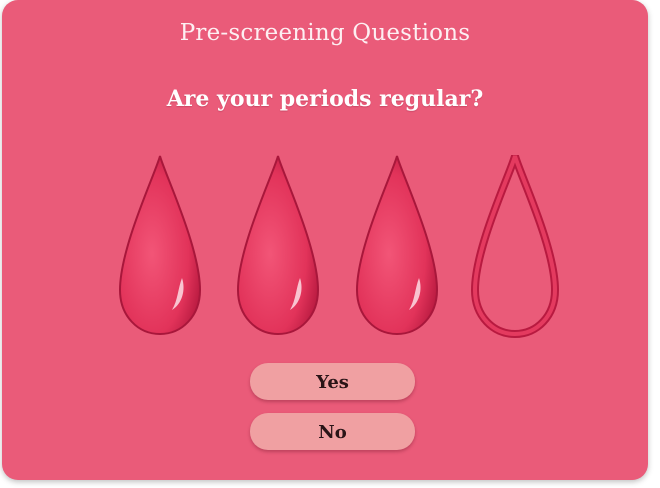  Describe the element at coordinates (332, 431) in the screenshot. I see `no-button: No` at that location.